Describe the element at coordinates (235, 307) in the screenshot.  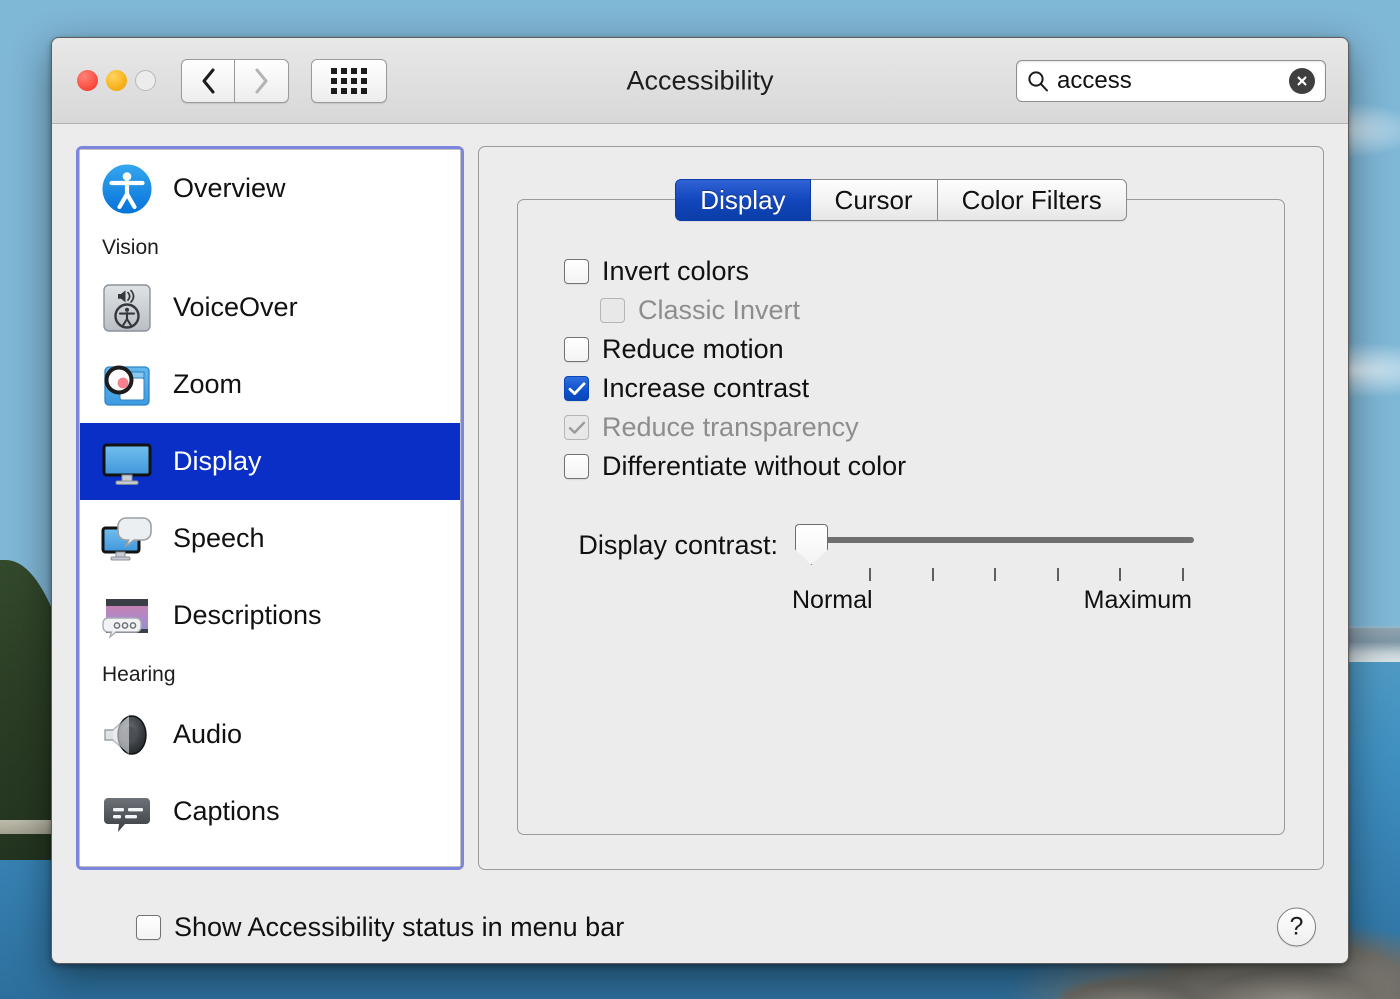
I see `sidebar-item-label: VoiceOver` at that location.